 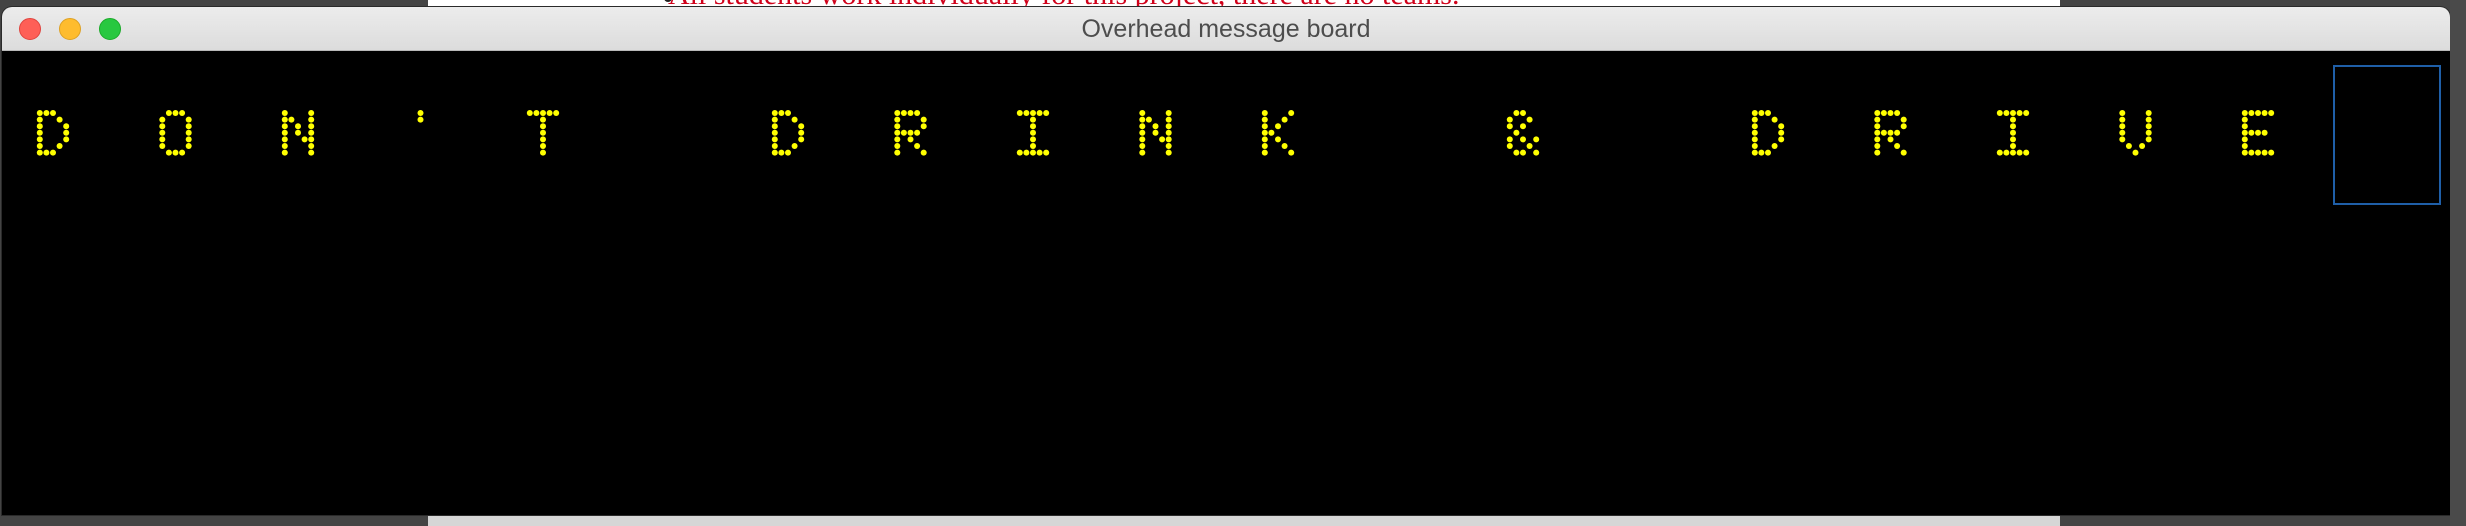 What do you see at coordinates (1226, 29) in the screenshot?
I see `title-bar: Overhead message board` at bounding box center [1226, 29].